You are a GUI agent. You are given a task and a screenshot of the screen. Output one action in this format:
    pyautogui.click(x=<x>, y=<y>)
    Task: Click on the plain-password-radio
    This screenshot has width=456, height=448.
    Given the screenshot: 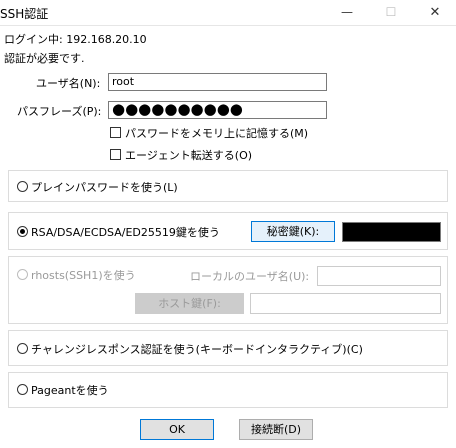 What is the action you would take?
    pyautogui.click(x=22, y=186)
    